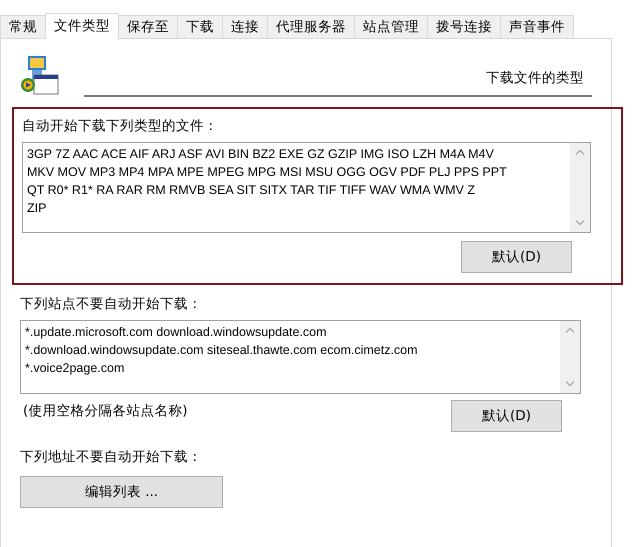 The height and width of the screenshot is (547, 635). I want to click on tab: 连接, so click(245, 26).